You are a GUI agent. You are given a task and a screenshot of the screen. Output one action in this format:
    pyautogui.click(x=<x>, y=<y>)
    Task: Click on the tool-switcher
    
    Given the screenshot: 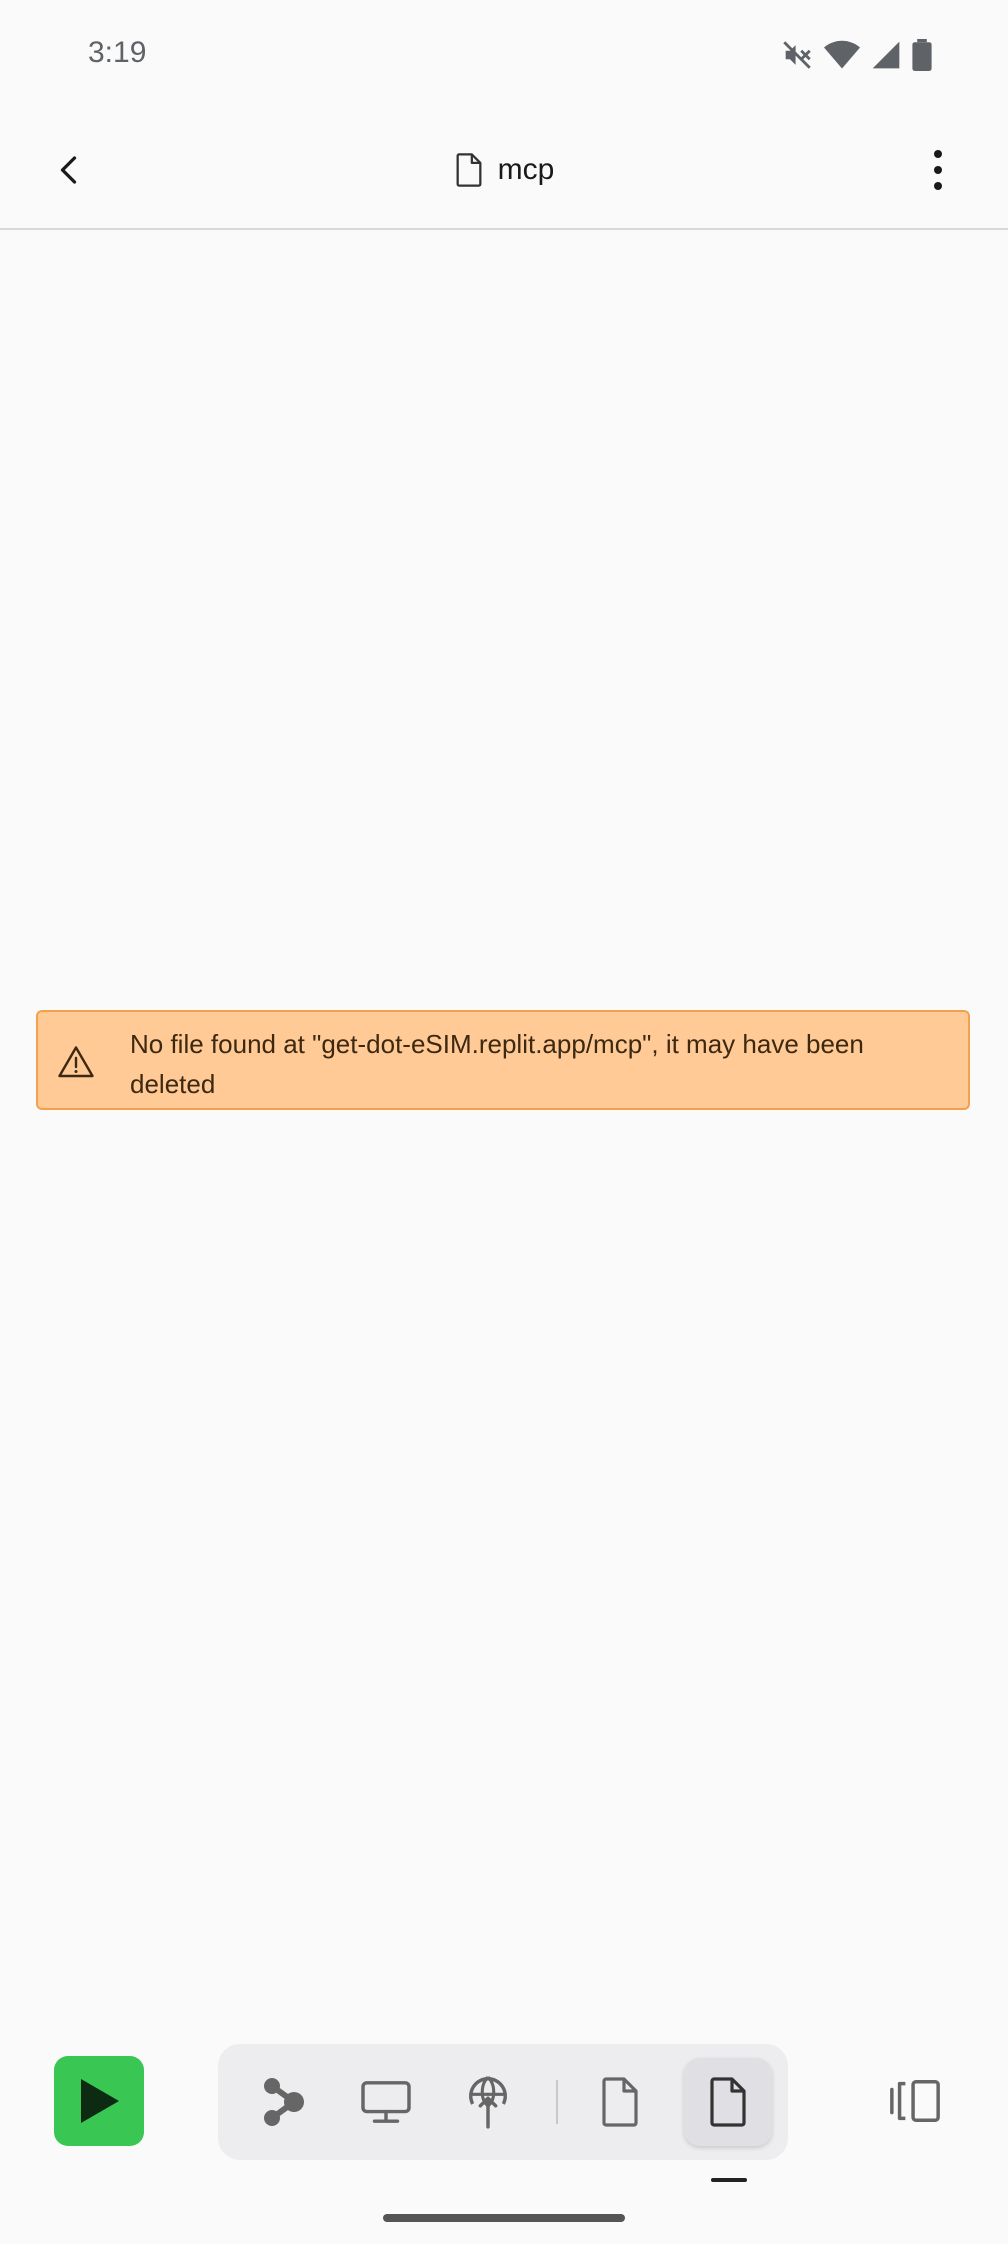 What is the action you would take?
    pyautogui.click(x=503, y=2102)
    